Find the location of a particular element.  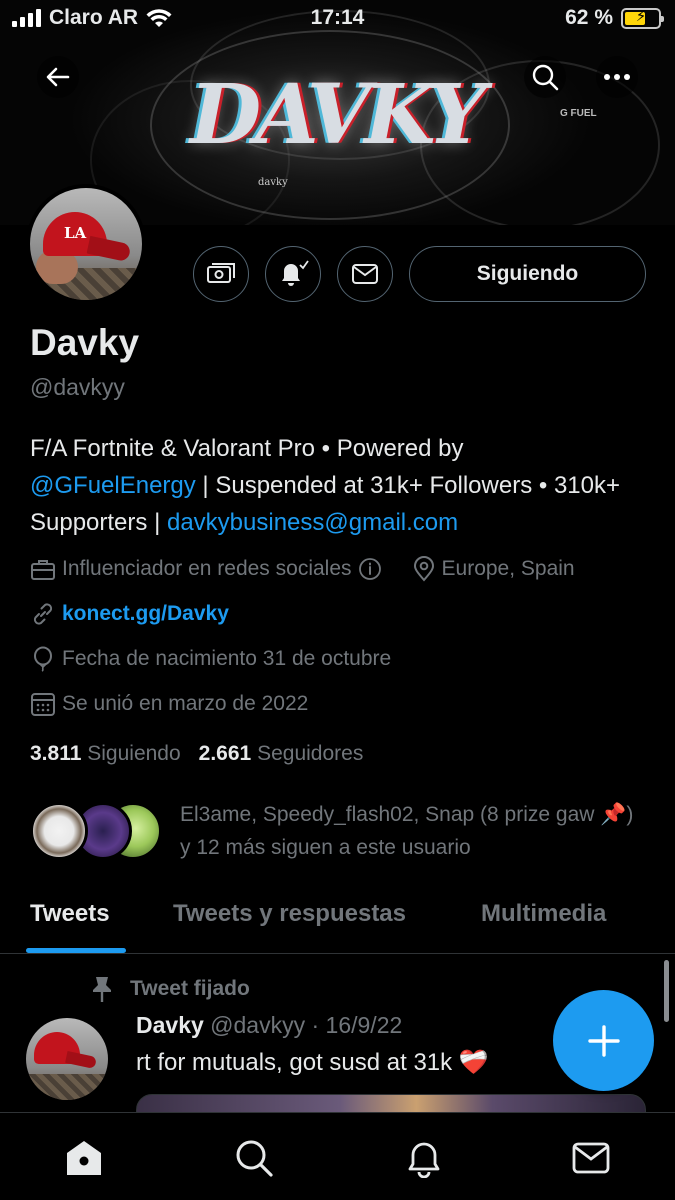

tweet-header: Davky @davkyy · 16/9/22 is located at coordinates (269, 1025).